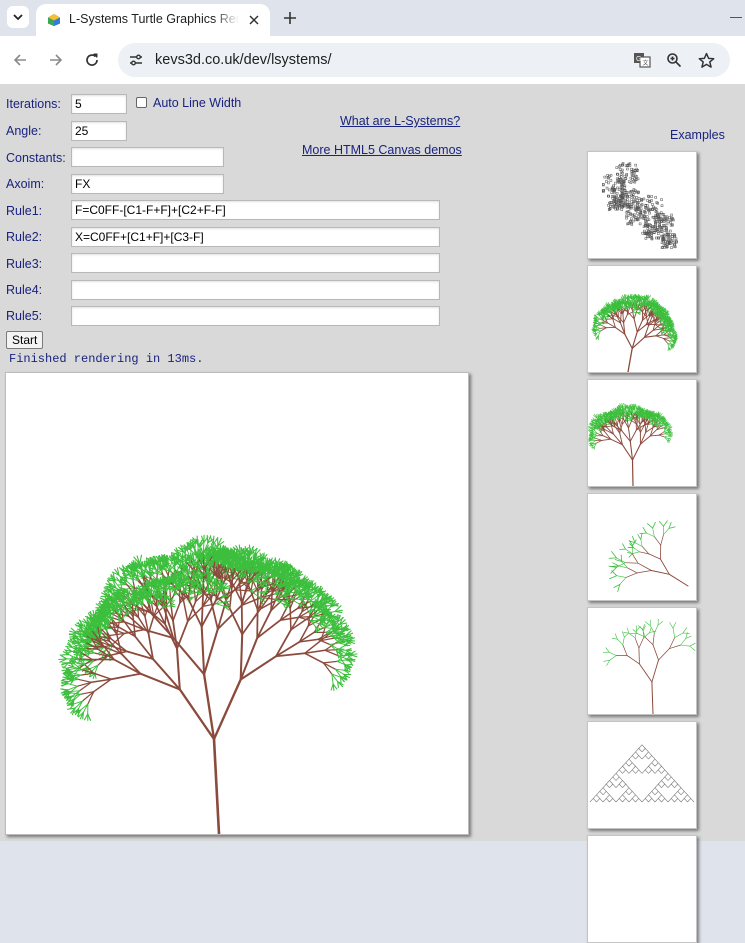 Image resolution: width=745 pixels, height=943 pixels. What do you see at coordinates (290, 18) in the screenshot?
I see `new-tab-icon` at bounding box center [290, 18].